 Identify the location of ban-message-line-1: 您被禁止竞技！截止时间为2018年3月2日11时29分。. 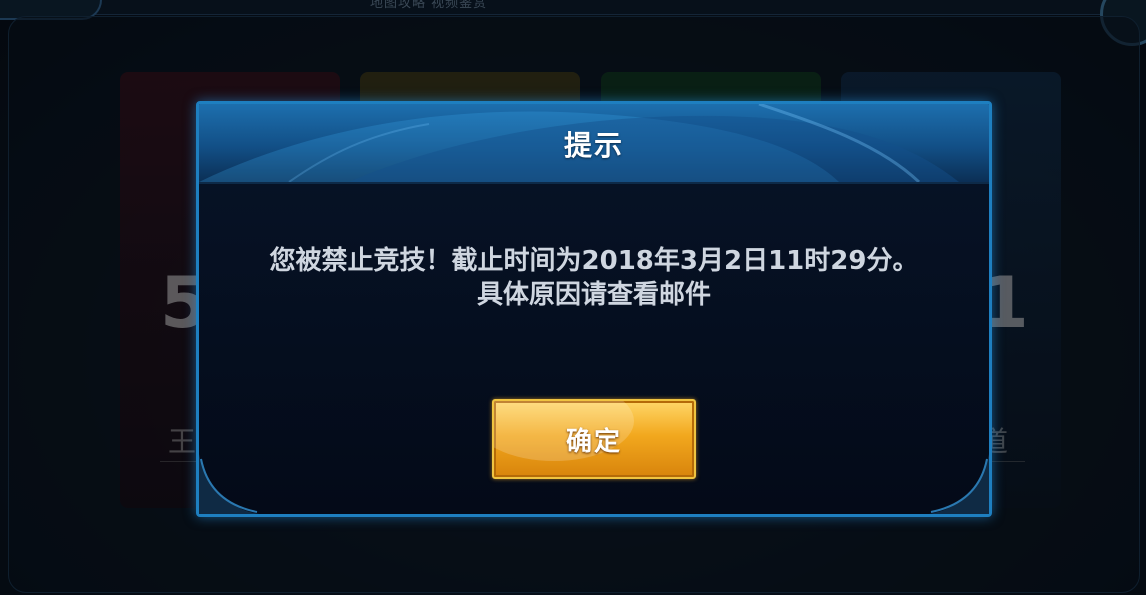
(594, 261).